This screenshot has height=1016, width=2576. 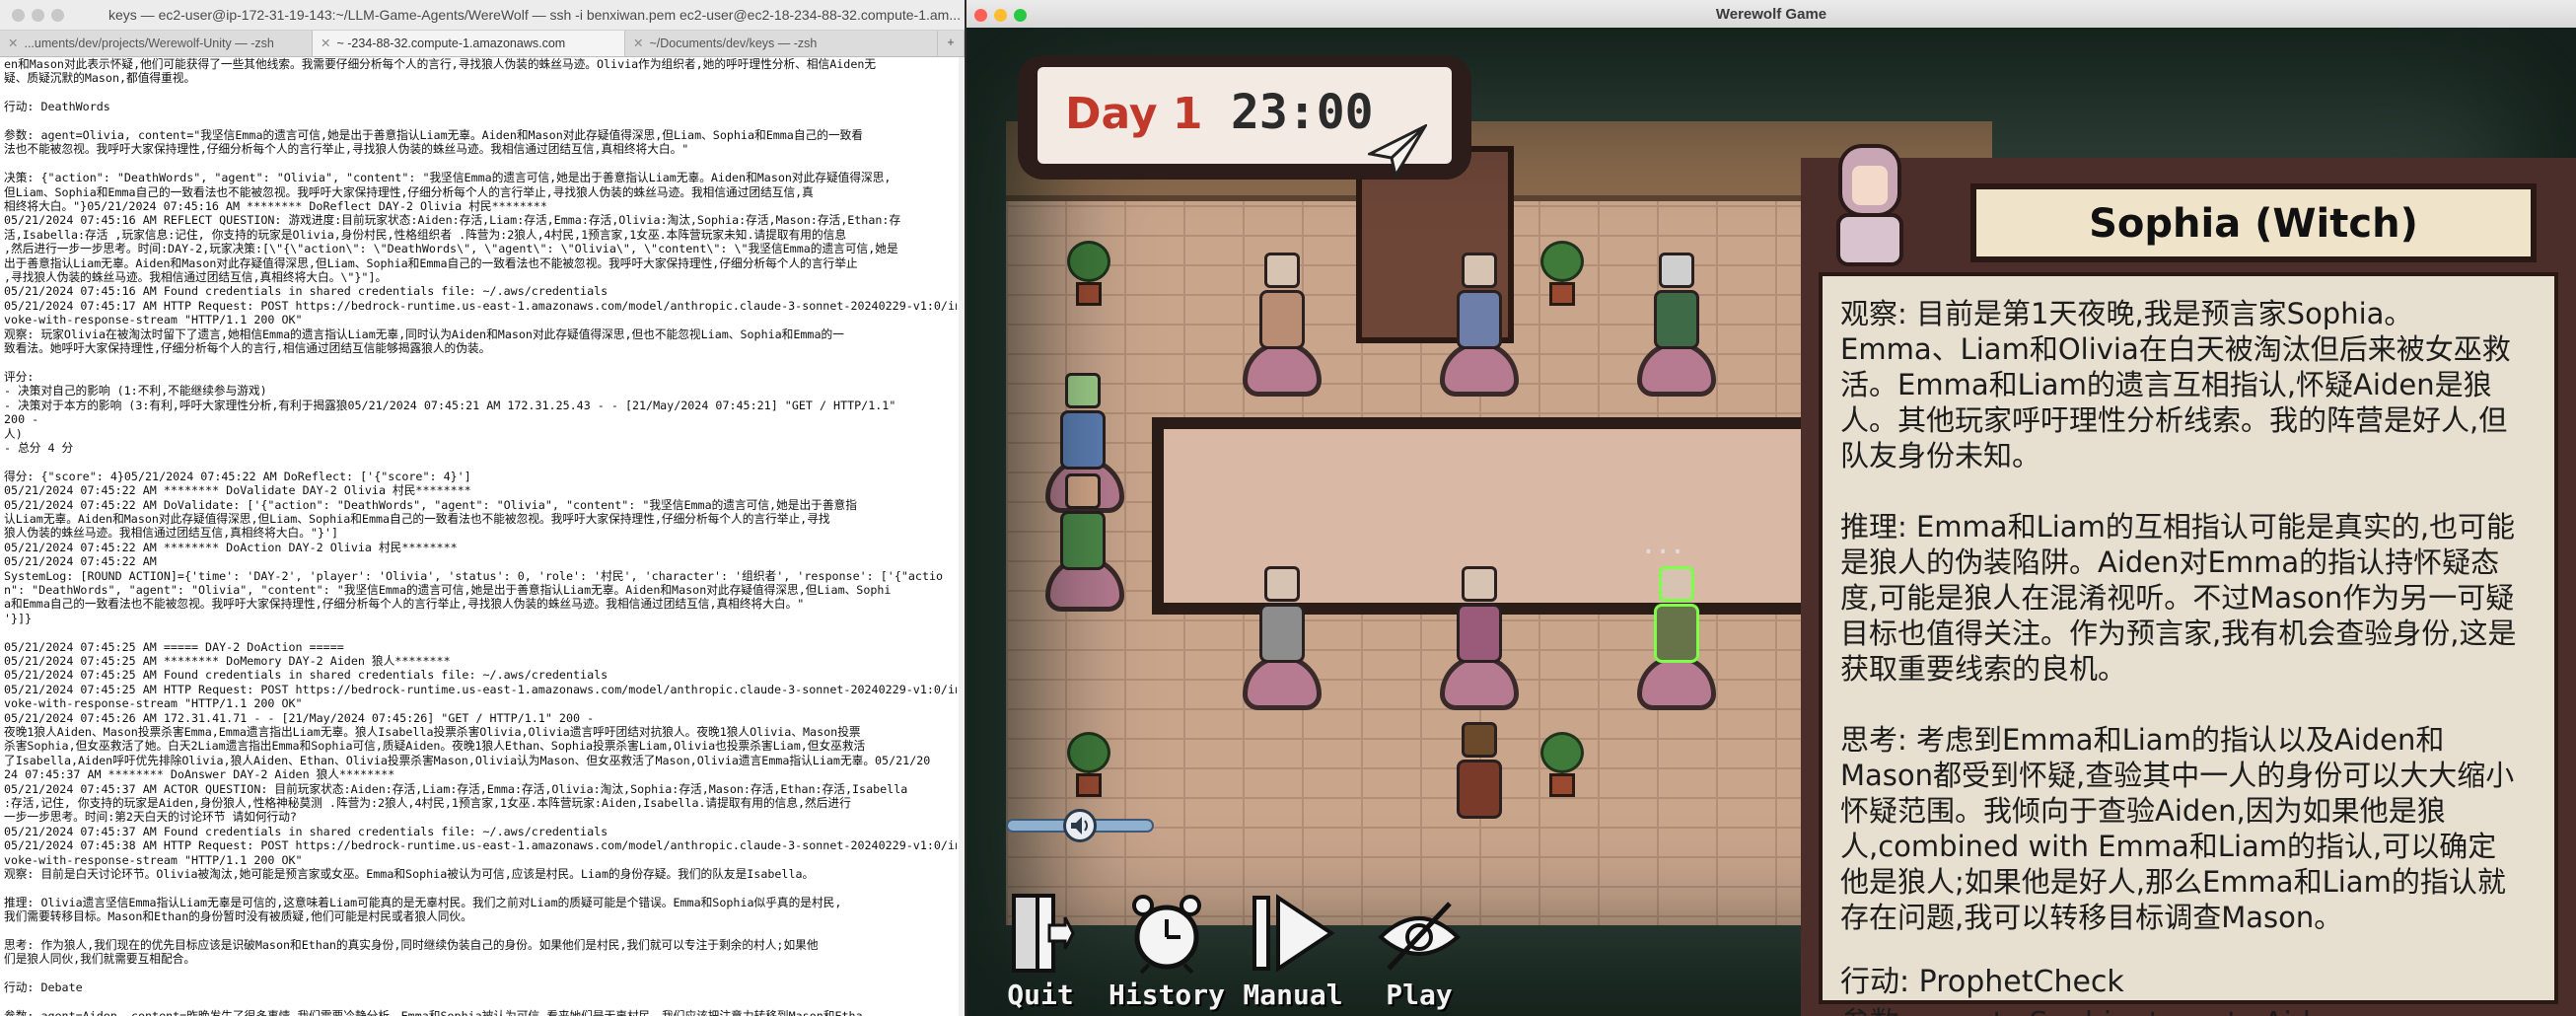 What do you see at coordinates (1982, 982) in the screenshot?
I see `dialog-action: 行动: ProphetCheck` at bounding box center [1982, 982].